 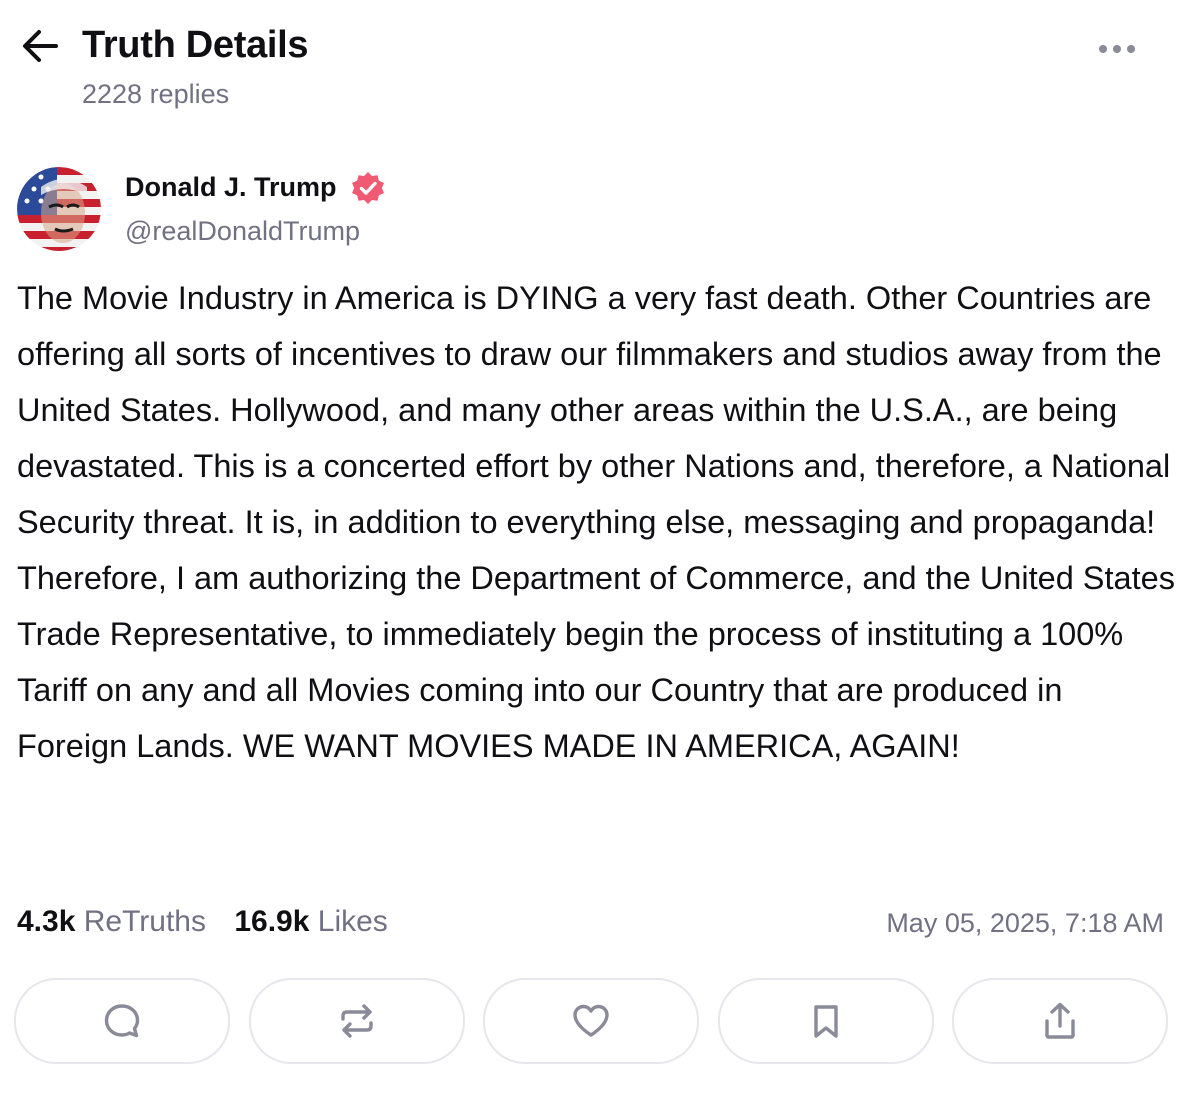 I want to click on likes-label: Likes, so click(x=352, y=921).